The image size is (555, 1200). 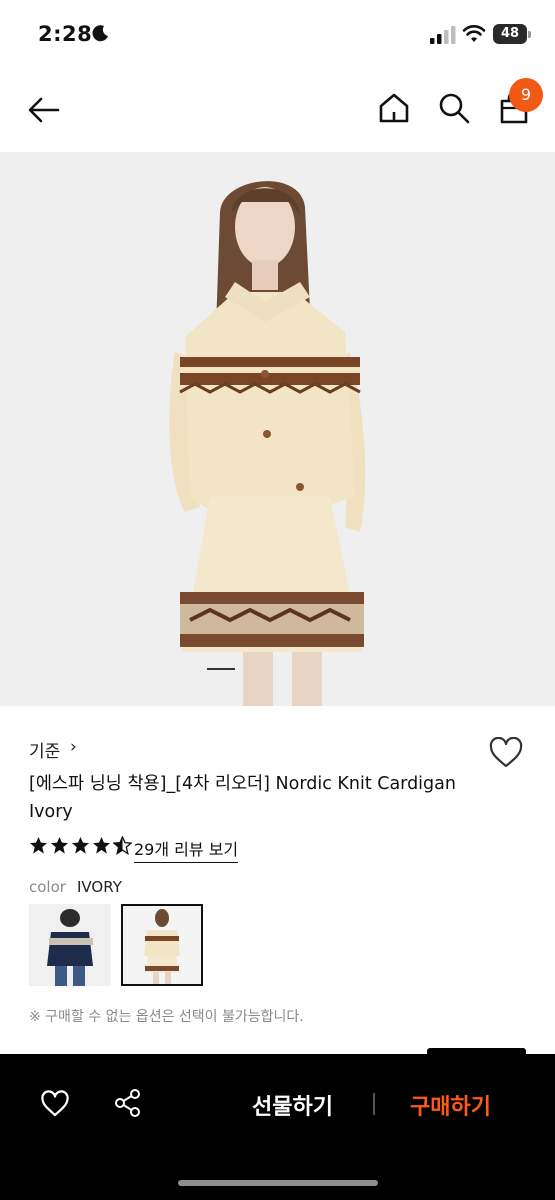 What do you see at coordinates (529, 34) in the screenshot?
I see `battery-cap` at bounding box center [529, 34].